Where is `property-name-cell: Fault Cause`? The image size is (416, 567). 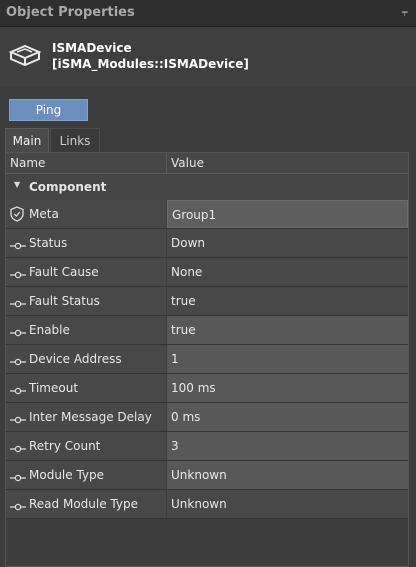
property-name-cell: Fault Cause is located at coordinates (86, 272).